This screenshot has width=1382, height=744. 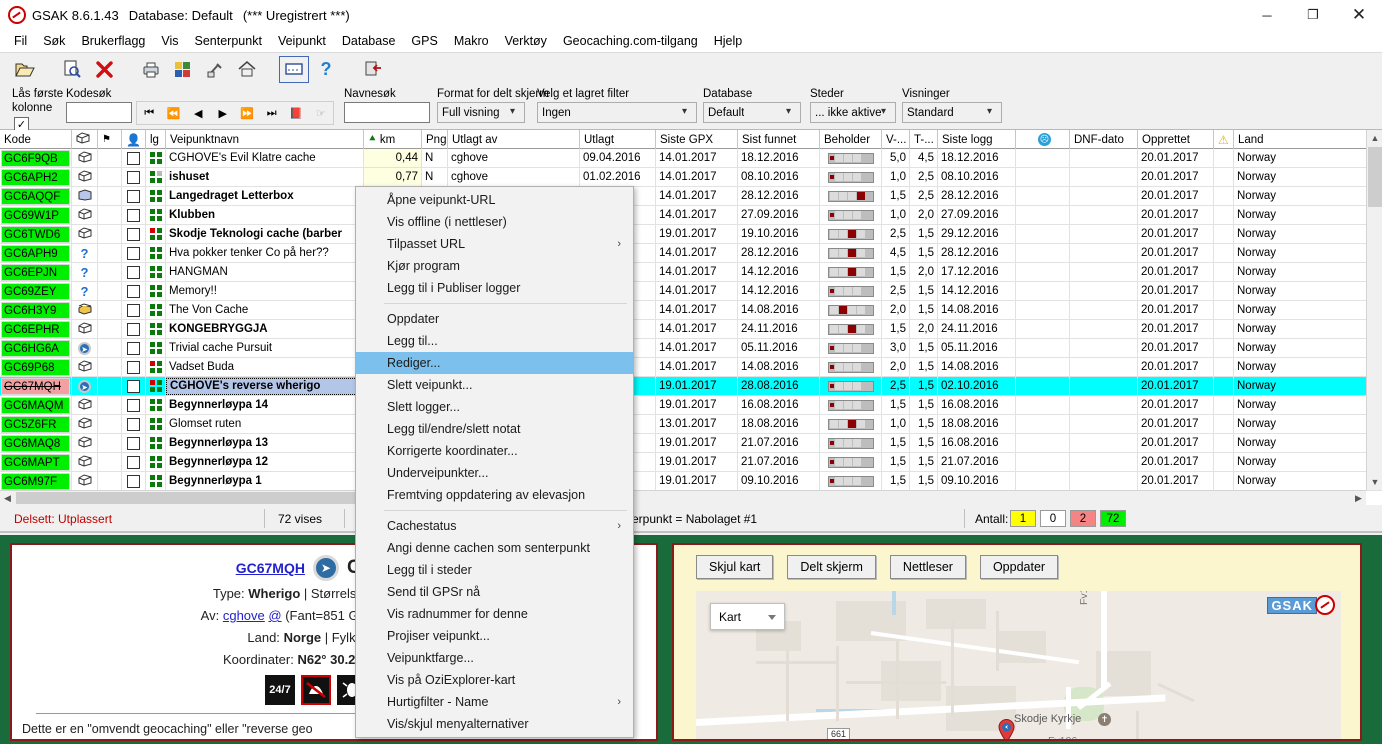 I want to click on menu-makro: Makro, so click(x=471, y=41).